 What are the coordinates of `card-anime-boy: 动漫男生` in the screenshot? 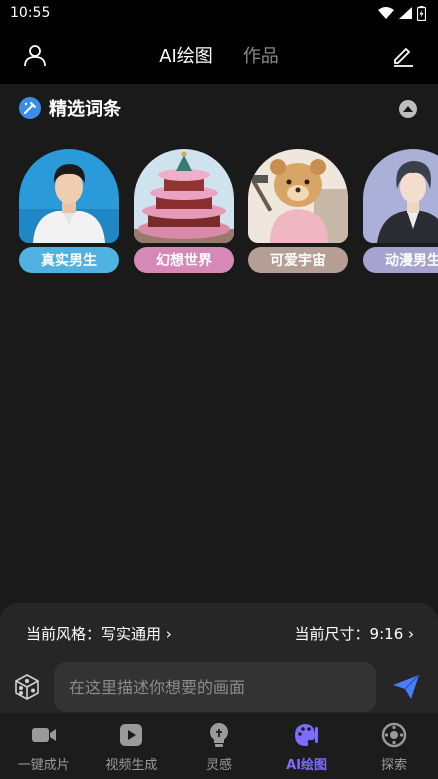 It's located at (400, 211).